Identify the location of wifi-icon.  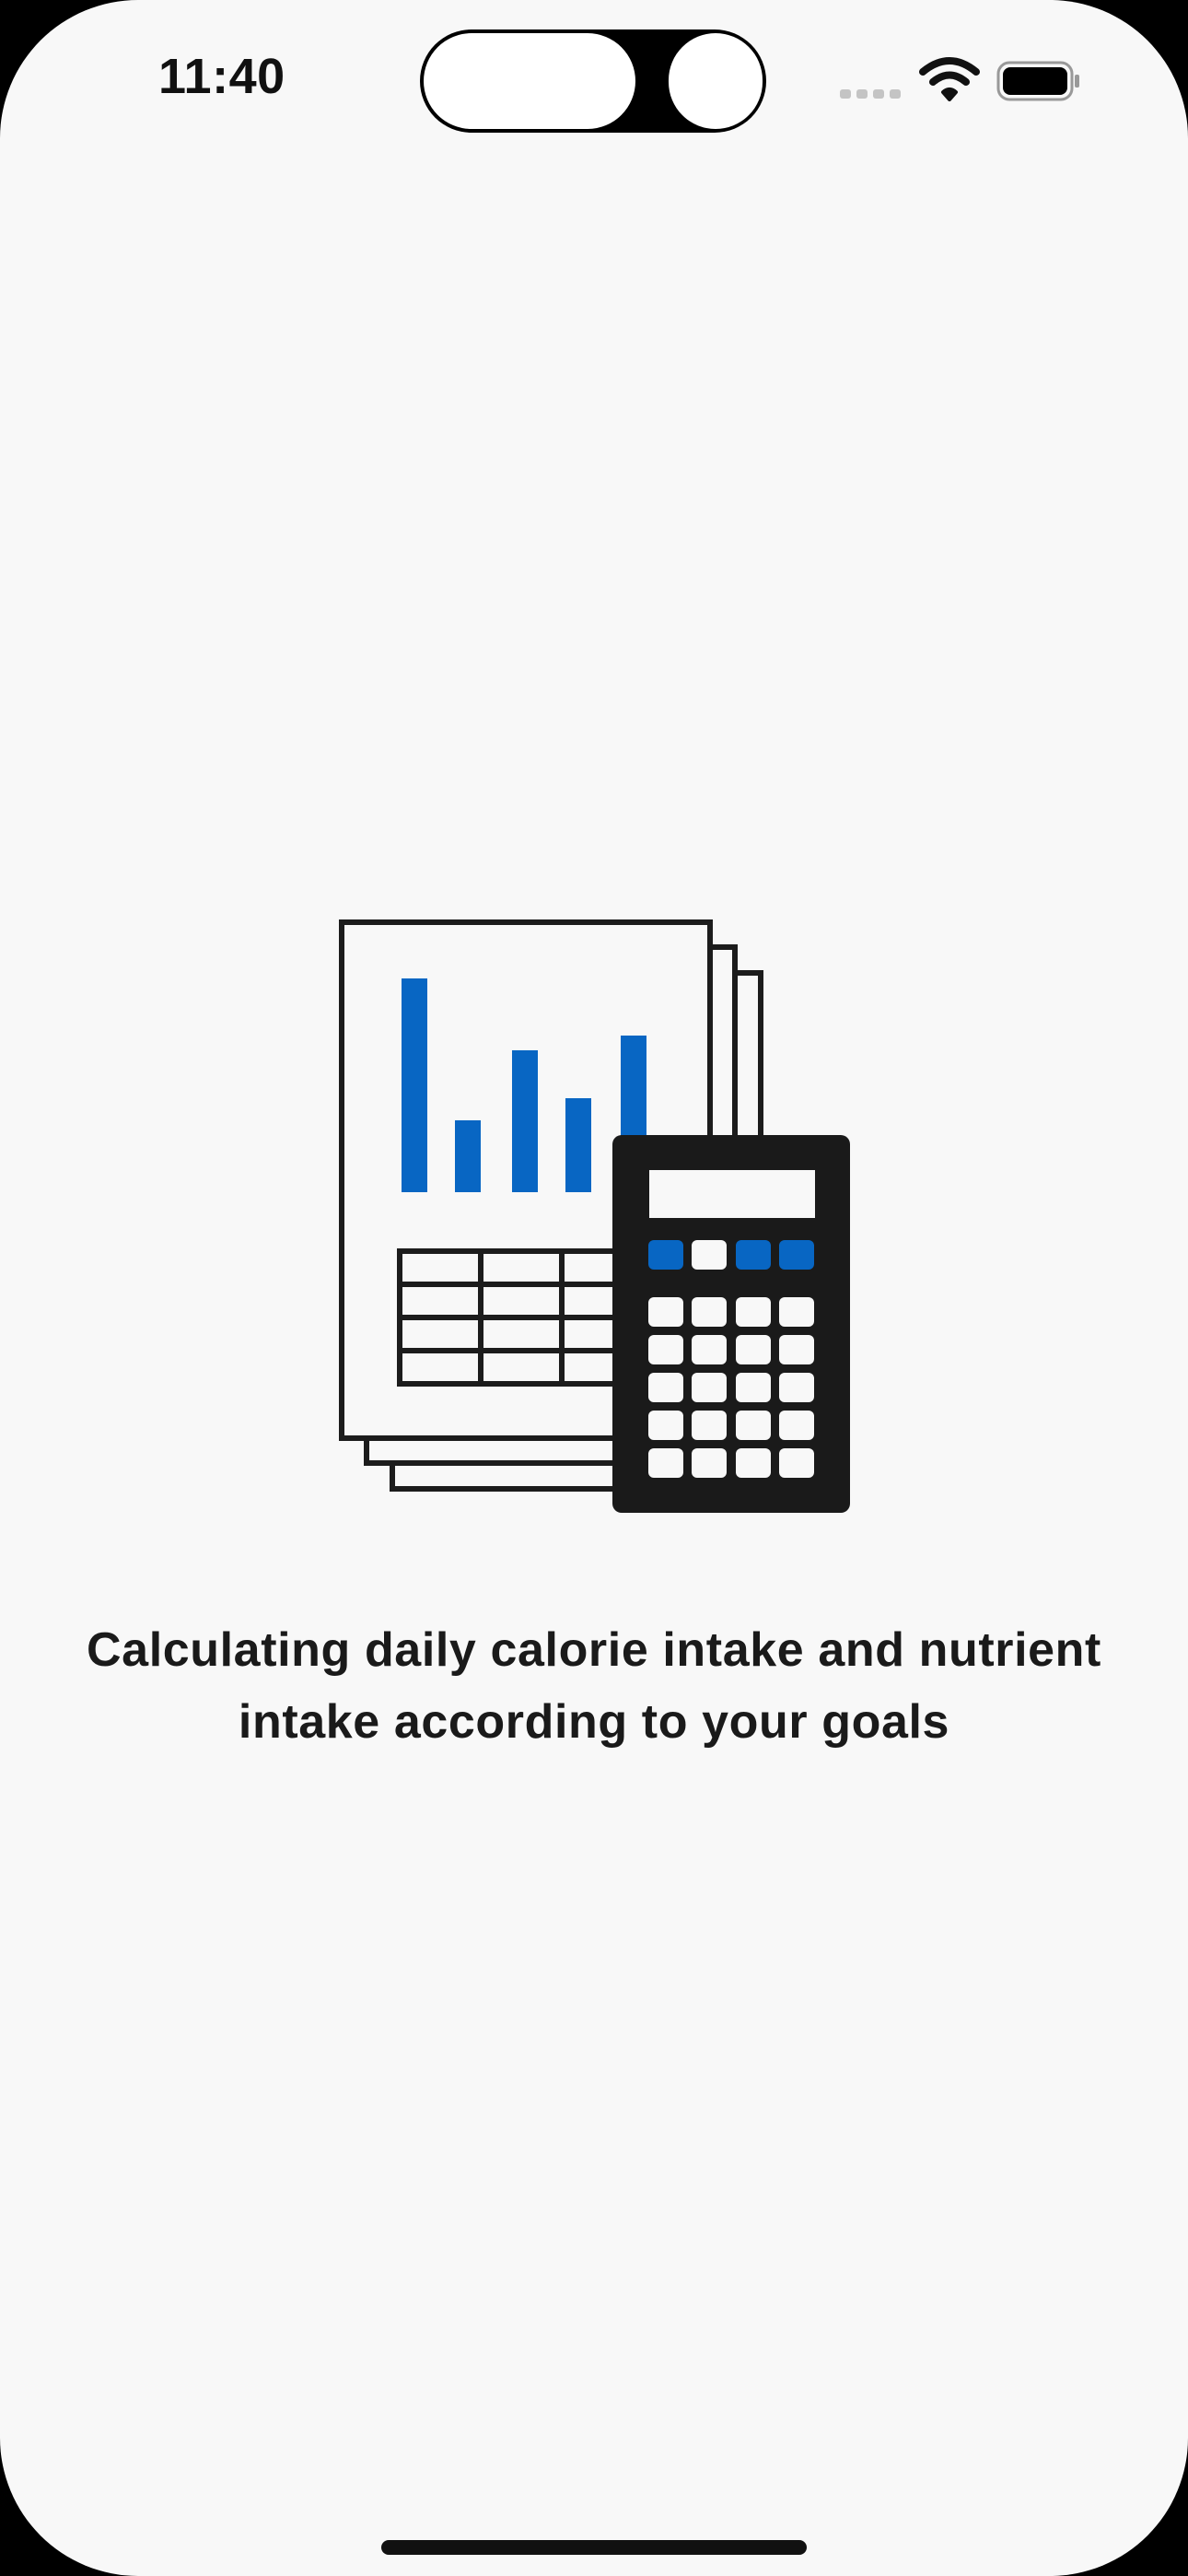
(949, 79).